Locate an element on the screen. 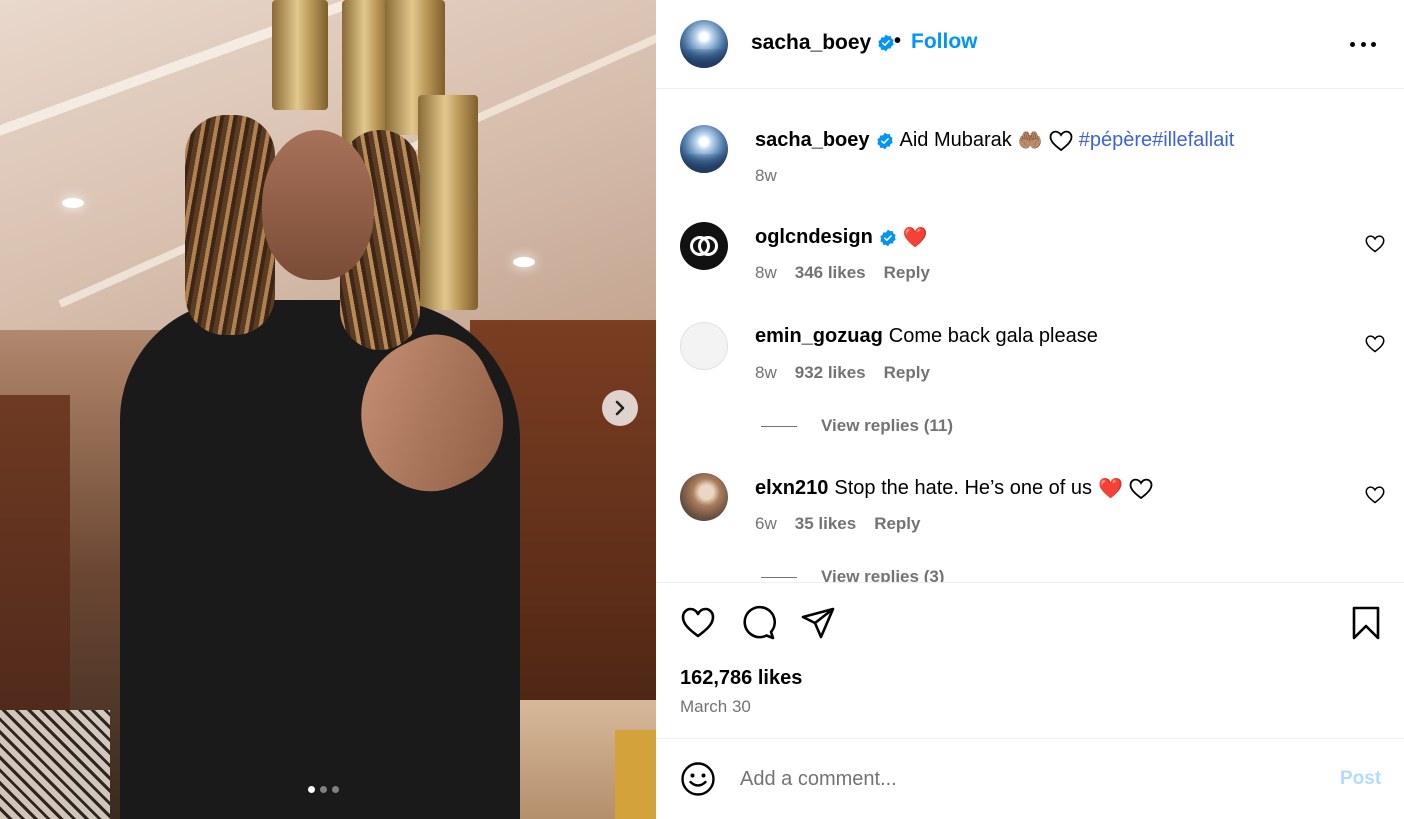 The width and height of the screenshot is (1404, 819). caption-author-avatar is located at coordinates (704, 149).